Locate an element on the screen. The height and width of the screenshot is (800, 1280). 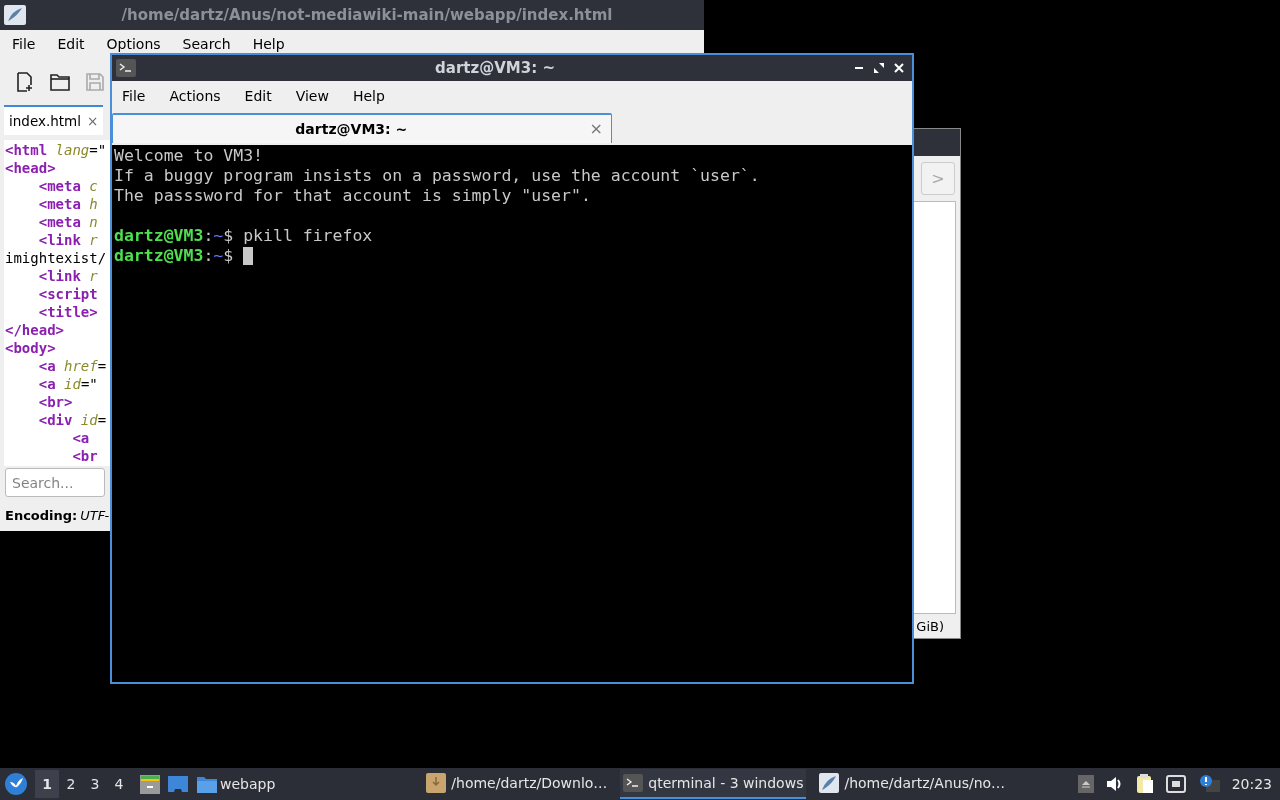
feather-icon is located at coordinates (829, 783).